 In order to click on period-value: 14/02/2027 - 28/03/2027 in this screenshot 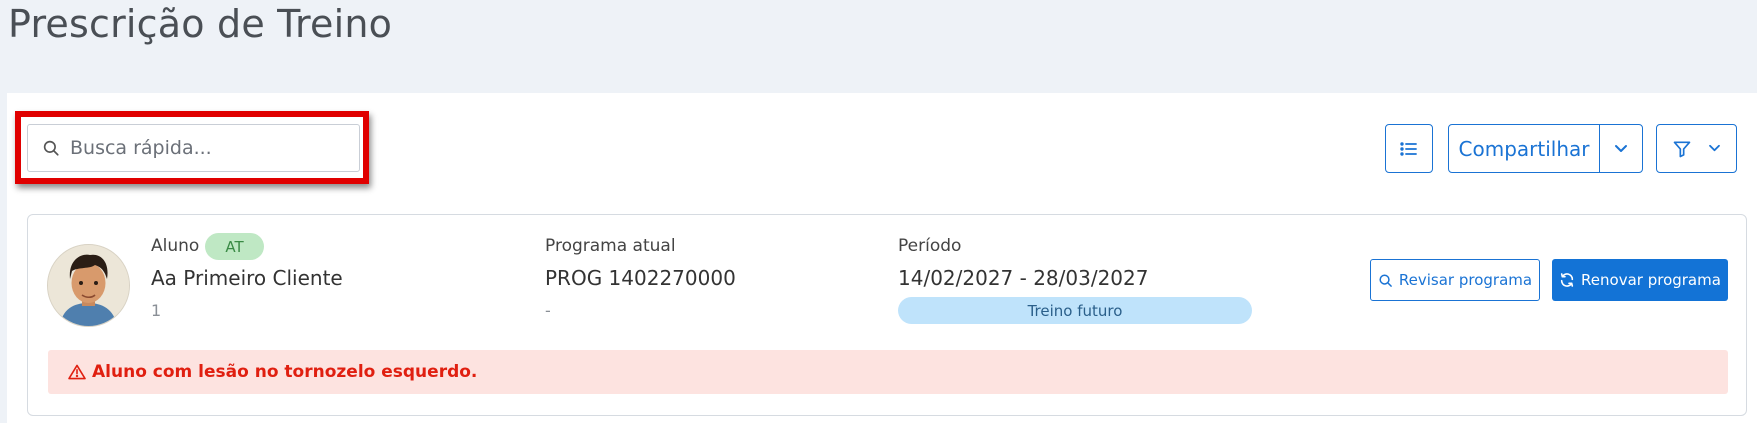, I will do `click(1023, 278)`.